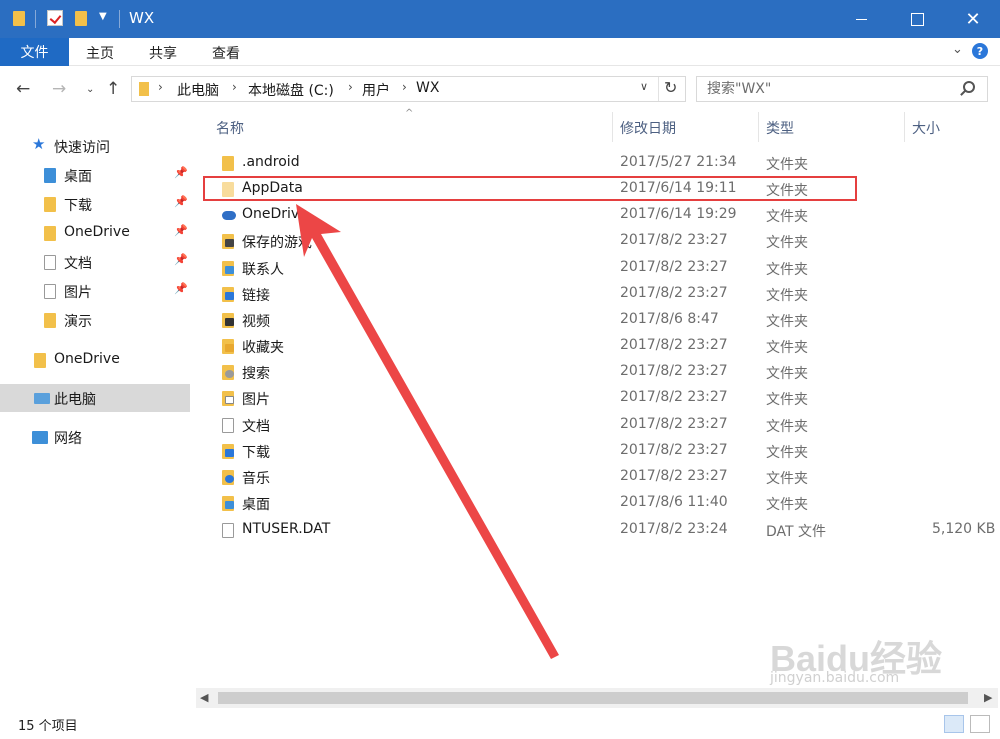 The width and height of the screenshot is (1000, 739). Describe the element at coordinates (593, 698) in the screenshot. I see `scrollbar-thumb` at that location.